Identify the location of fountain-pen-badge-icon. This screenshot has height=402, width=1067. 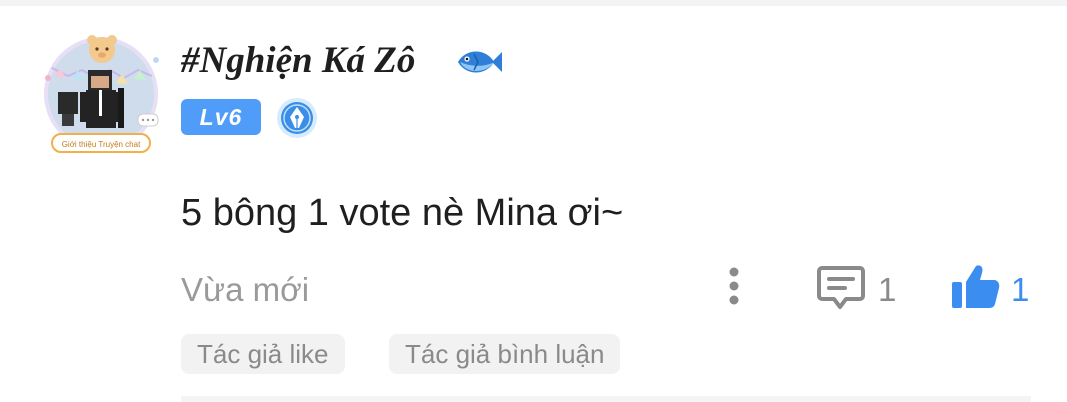
(297, 118).